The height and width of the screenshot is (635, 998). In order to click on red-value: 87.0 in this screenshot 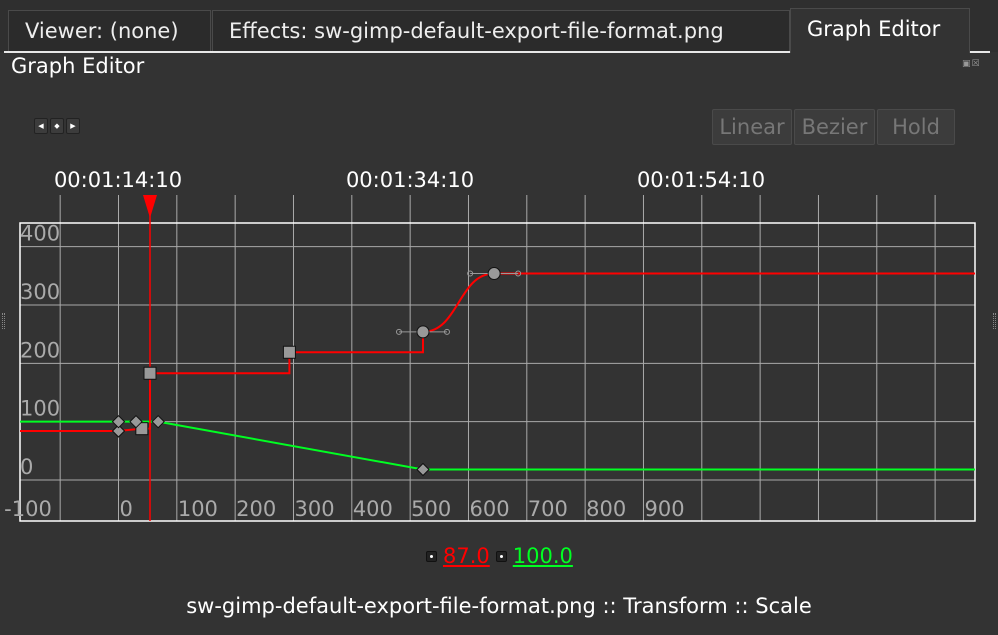, I will do `click(466, 556)`.